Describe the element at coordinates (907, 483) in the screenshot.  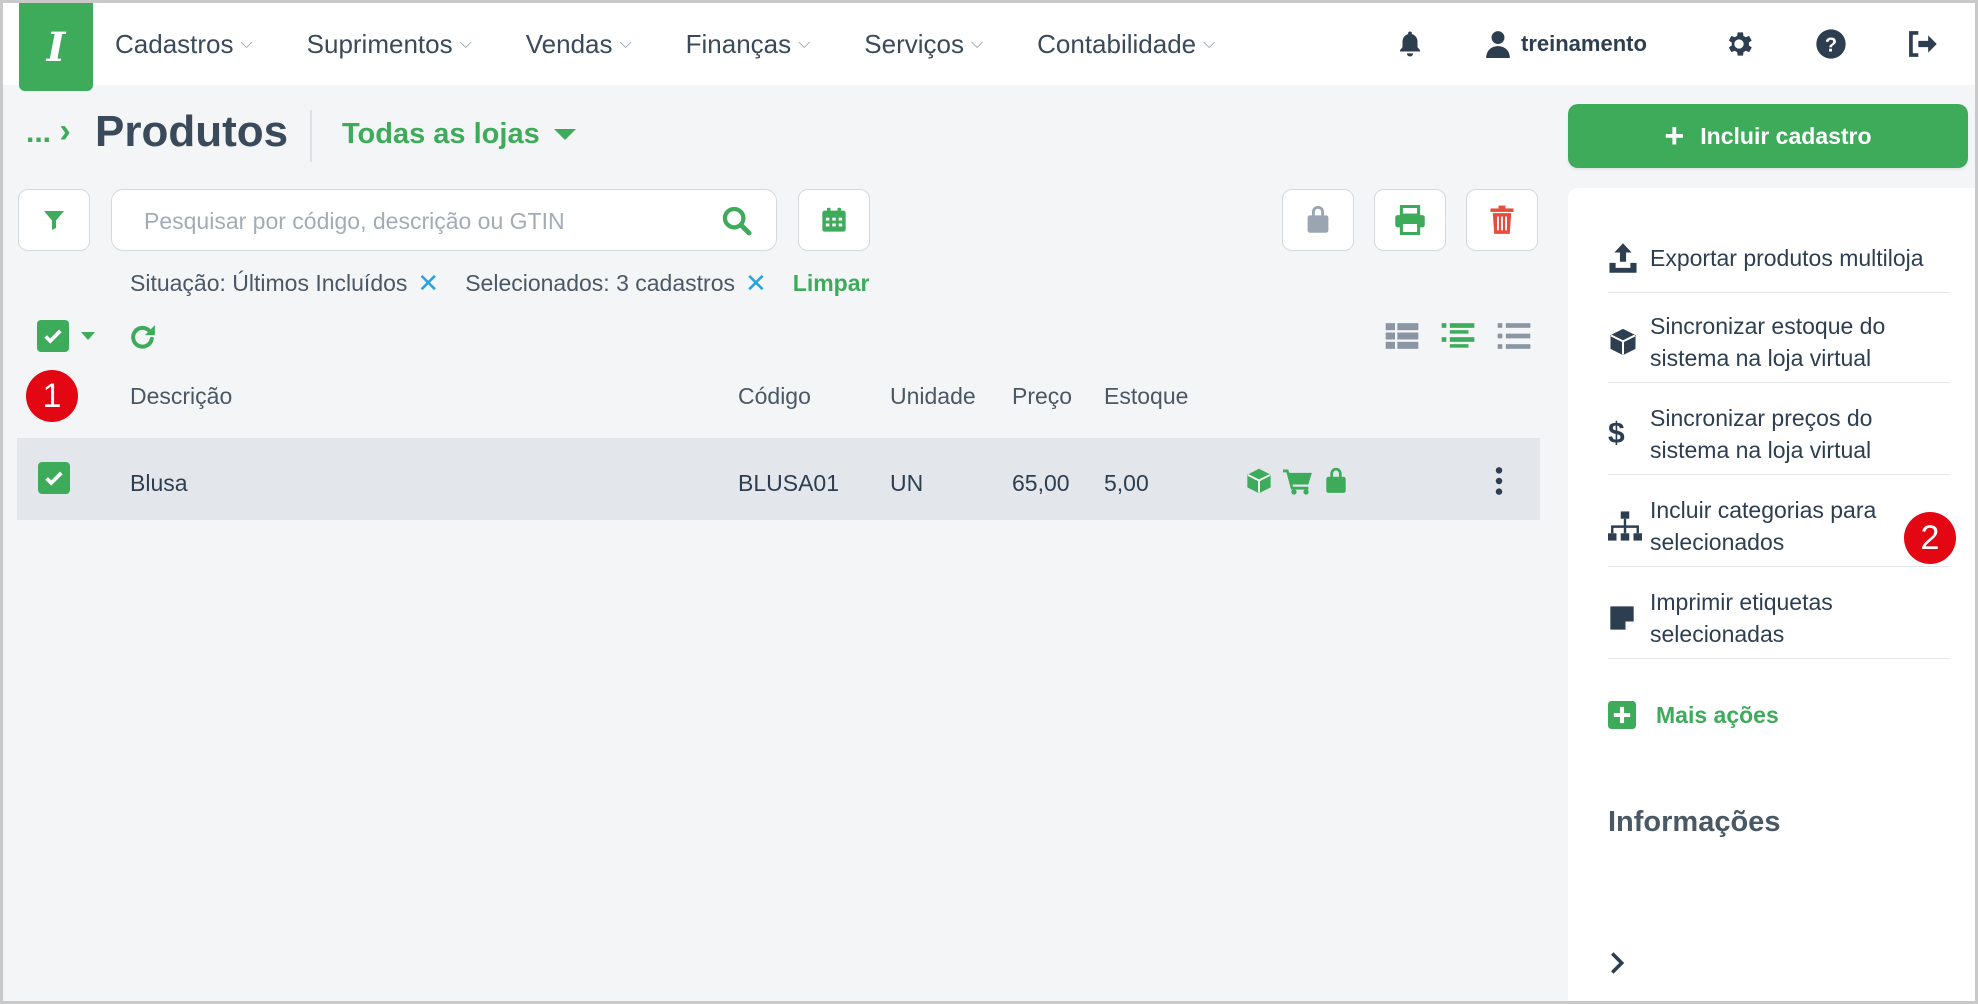
I see `cell-unidade: UN` at that location.